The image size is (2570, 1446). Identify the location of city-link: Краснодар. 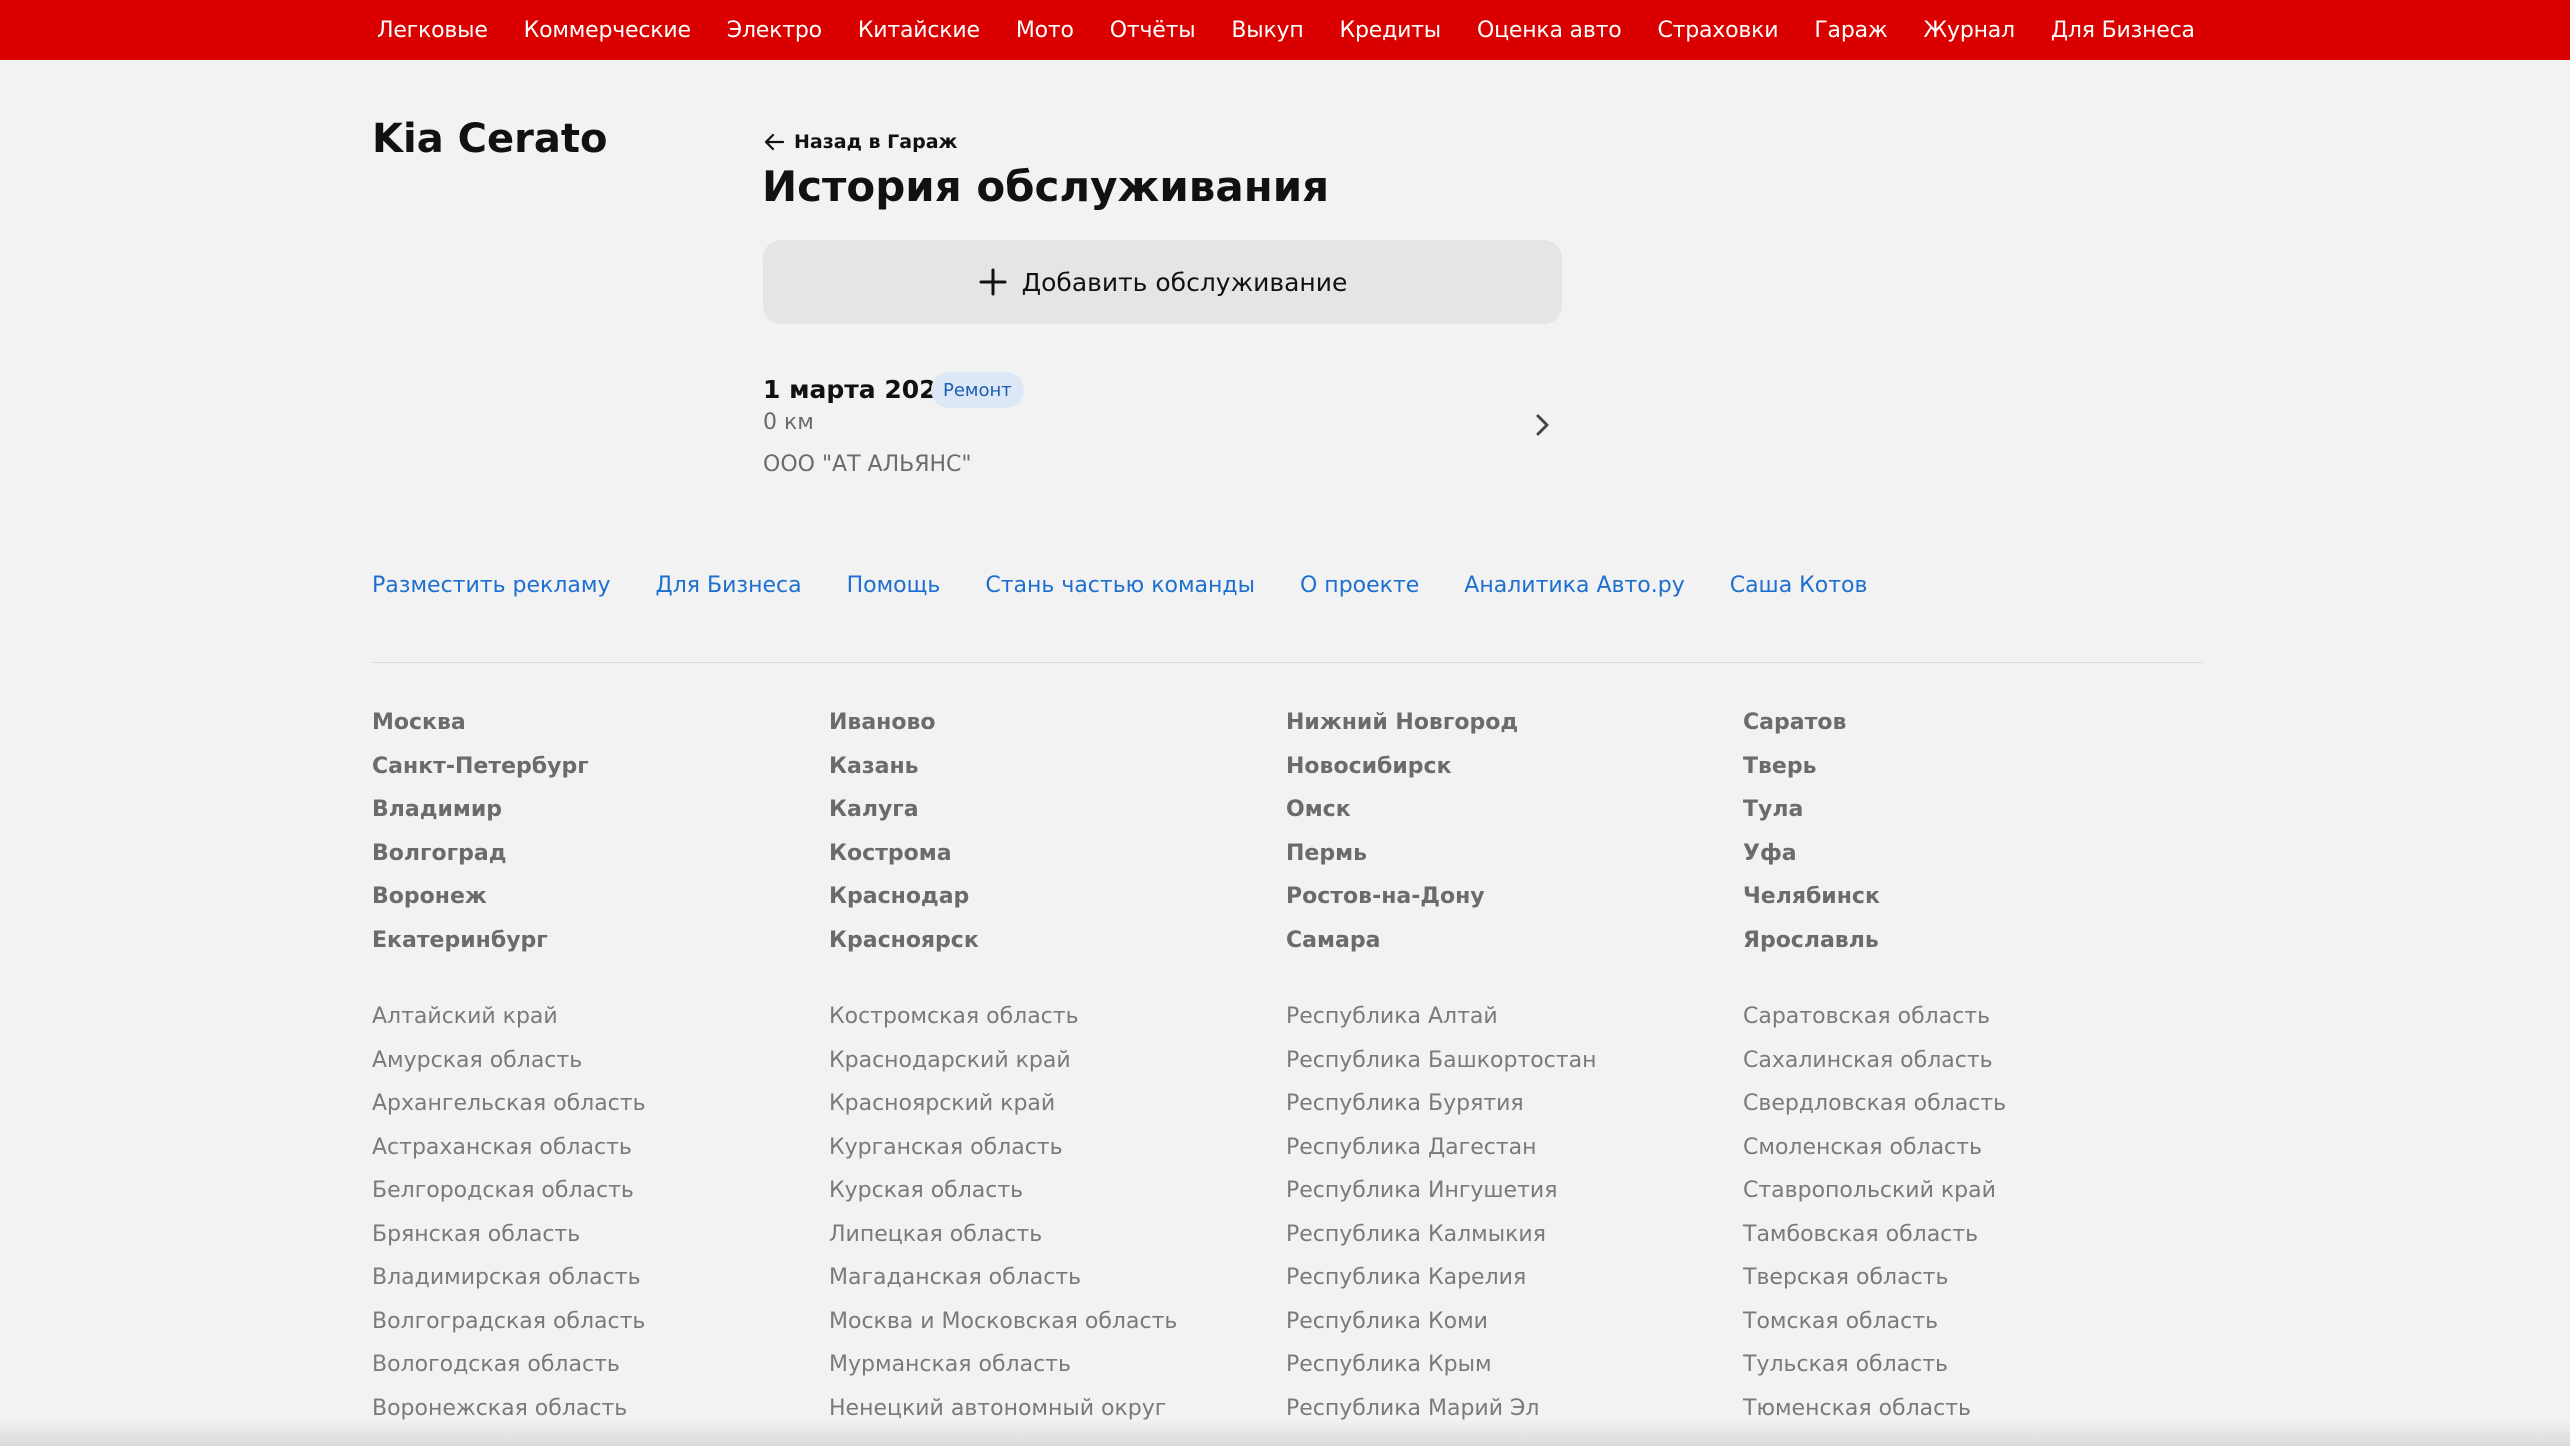
(1057, 904).